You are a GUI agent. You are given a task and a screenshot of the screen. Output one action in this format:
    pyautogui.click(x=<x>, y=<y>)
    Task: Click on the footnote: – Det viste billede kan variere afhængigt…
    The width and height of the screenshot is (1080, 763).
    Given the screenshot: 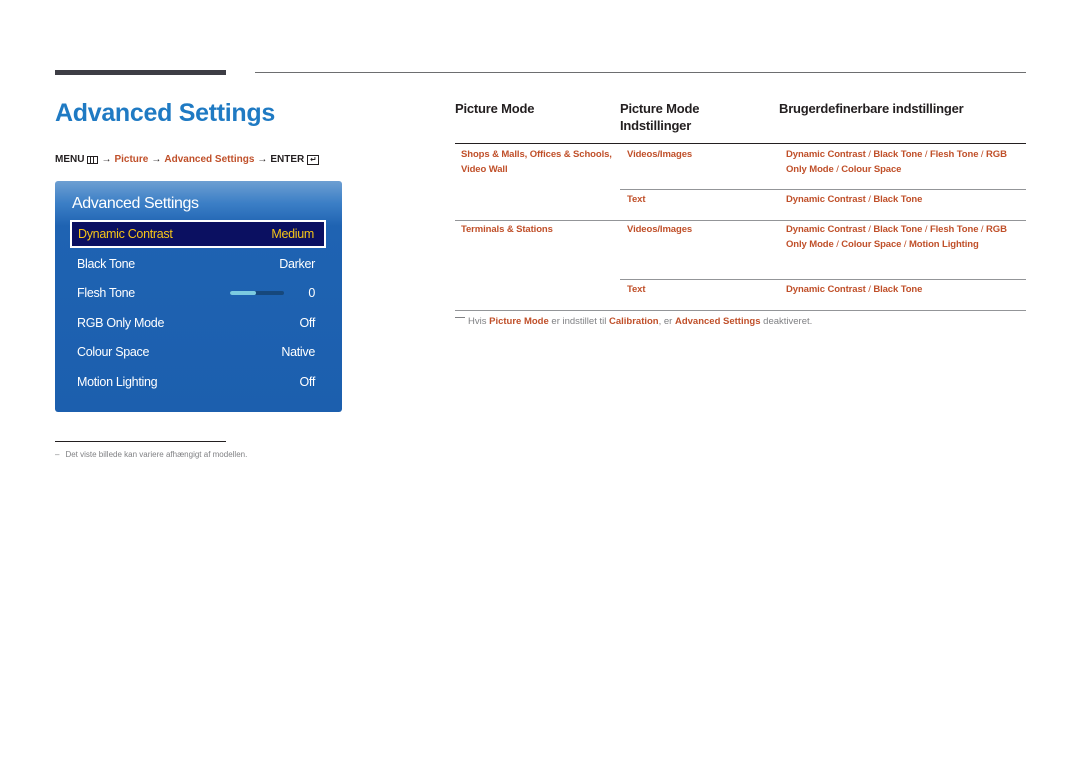 What is the action you would take?
    pyautogui.click(x=151, y=454)
    